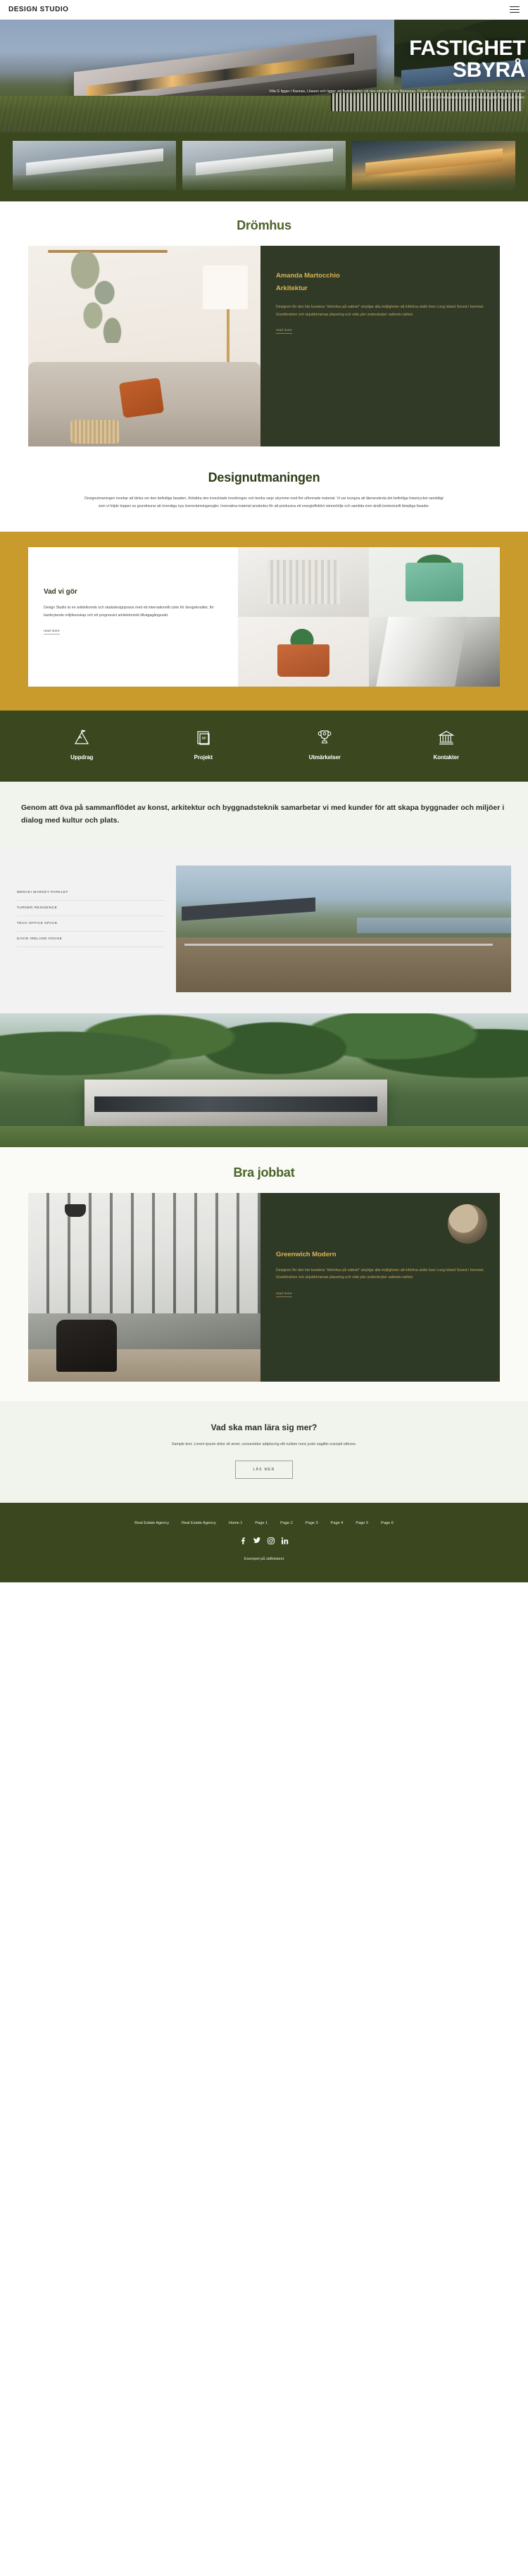 The image size is (528, 2576). Describe the element at coordinates (225, 287) in the screenshot. I see `floor-lamp-shade` at that location.